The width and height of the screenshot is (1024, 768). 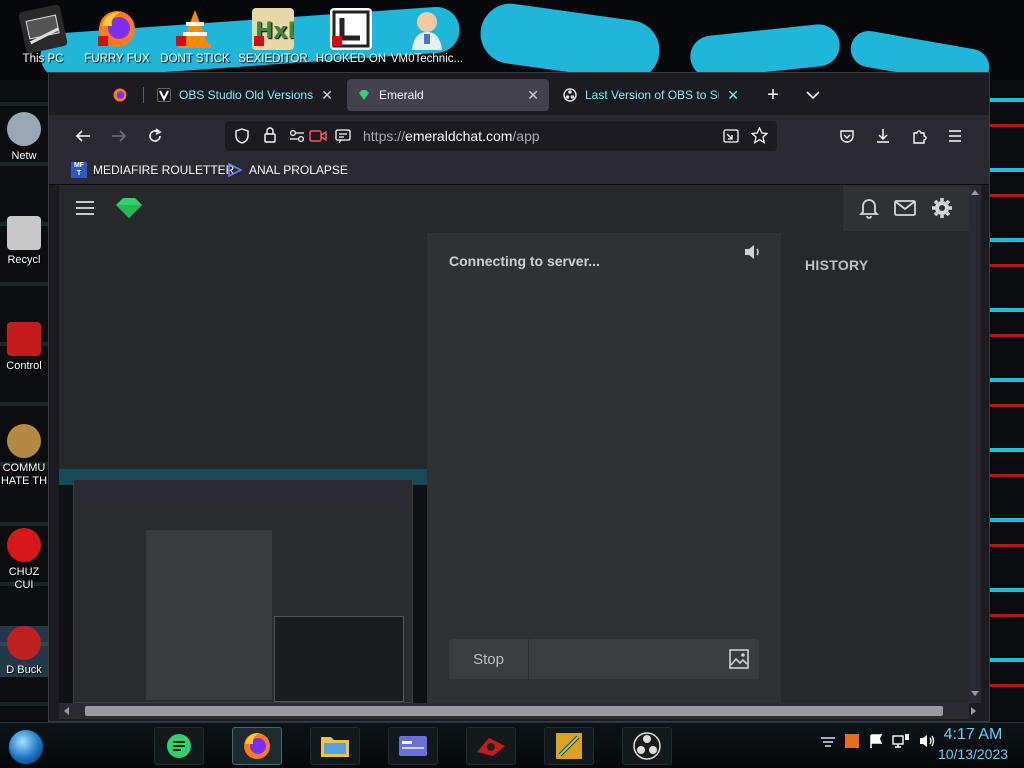 I want to click on back-arrow-icon, so click(x=82, y=136).